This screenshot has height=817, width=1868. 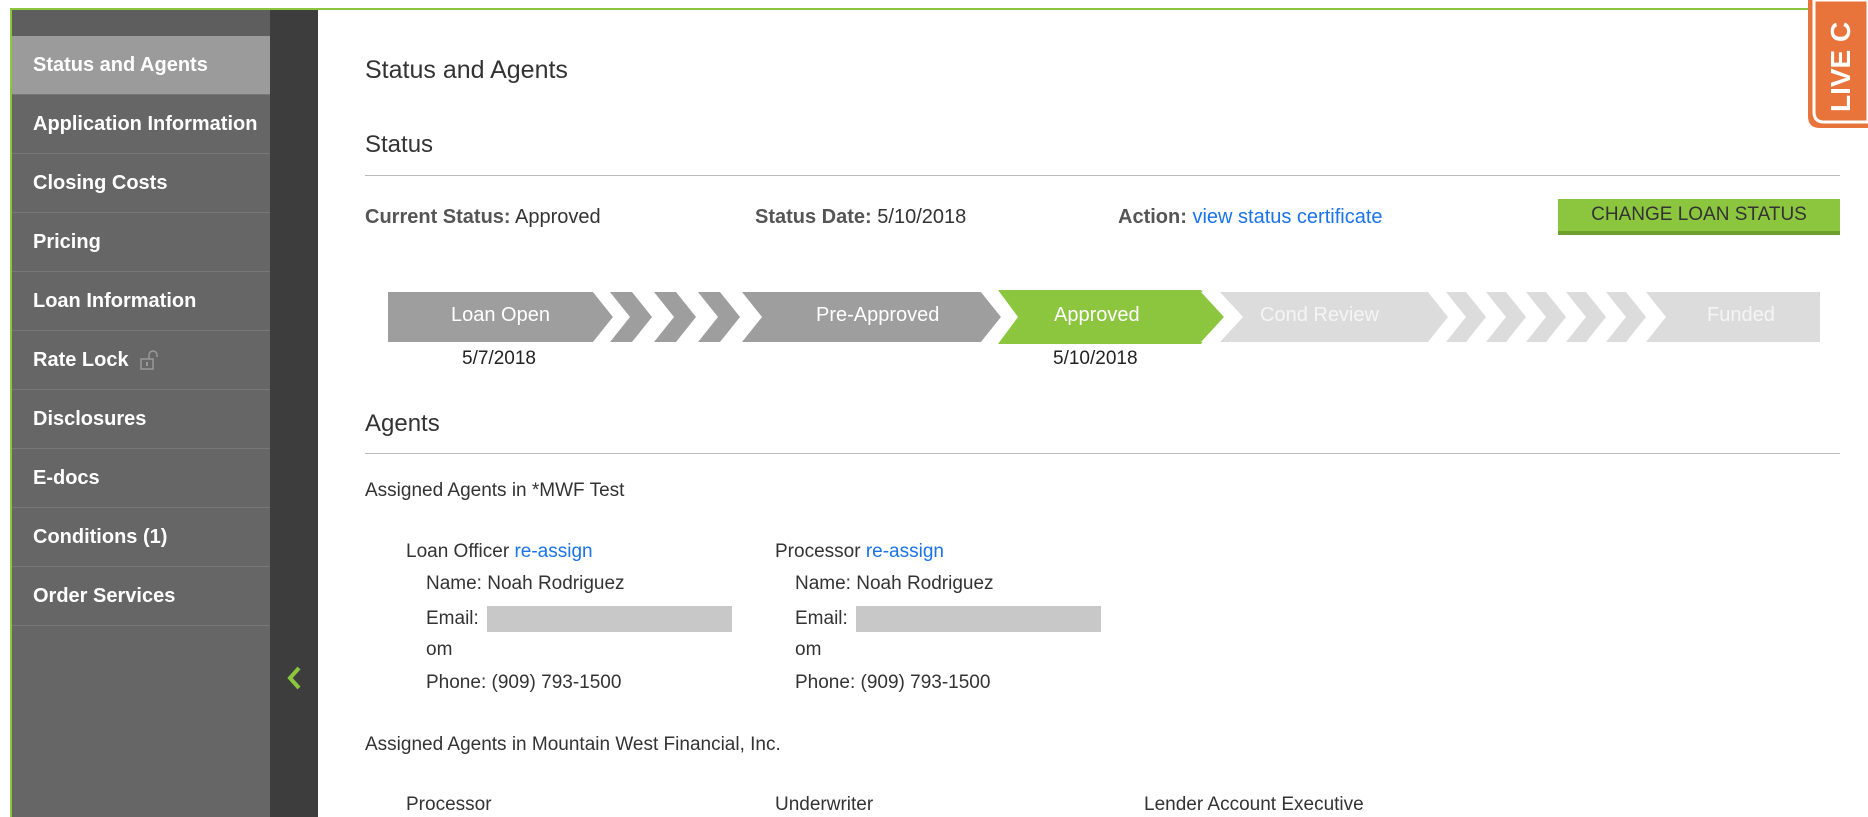 I want to click on group2-lender-ae-role: Lender Account Executive, so click(x=1254, y=804).